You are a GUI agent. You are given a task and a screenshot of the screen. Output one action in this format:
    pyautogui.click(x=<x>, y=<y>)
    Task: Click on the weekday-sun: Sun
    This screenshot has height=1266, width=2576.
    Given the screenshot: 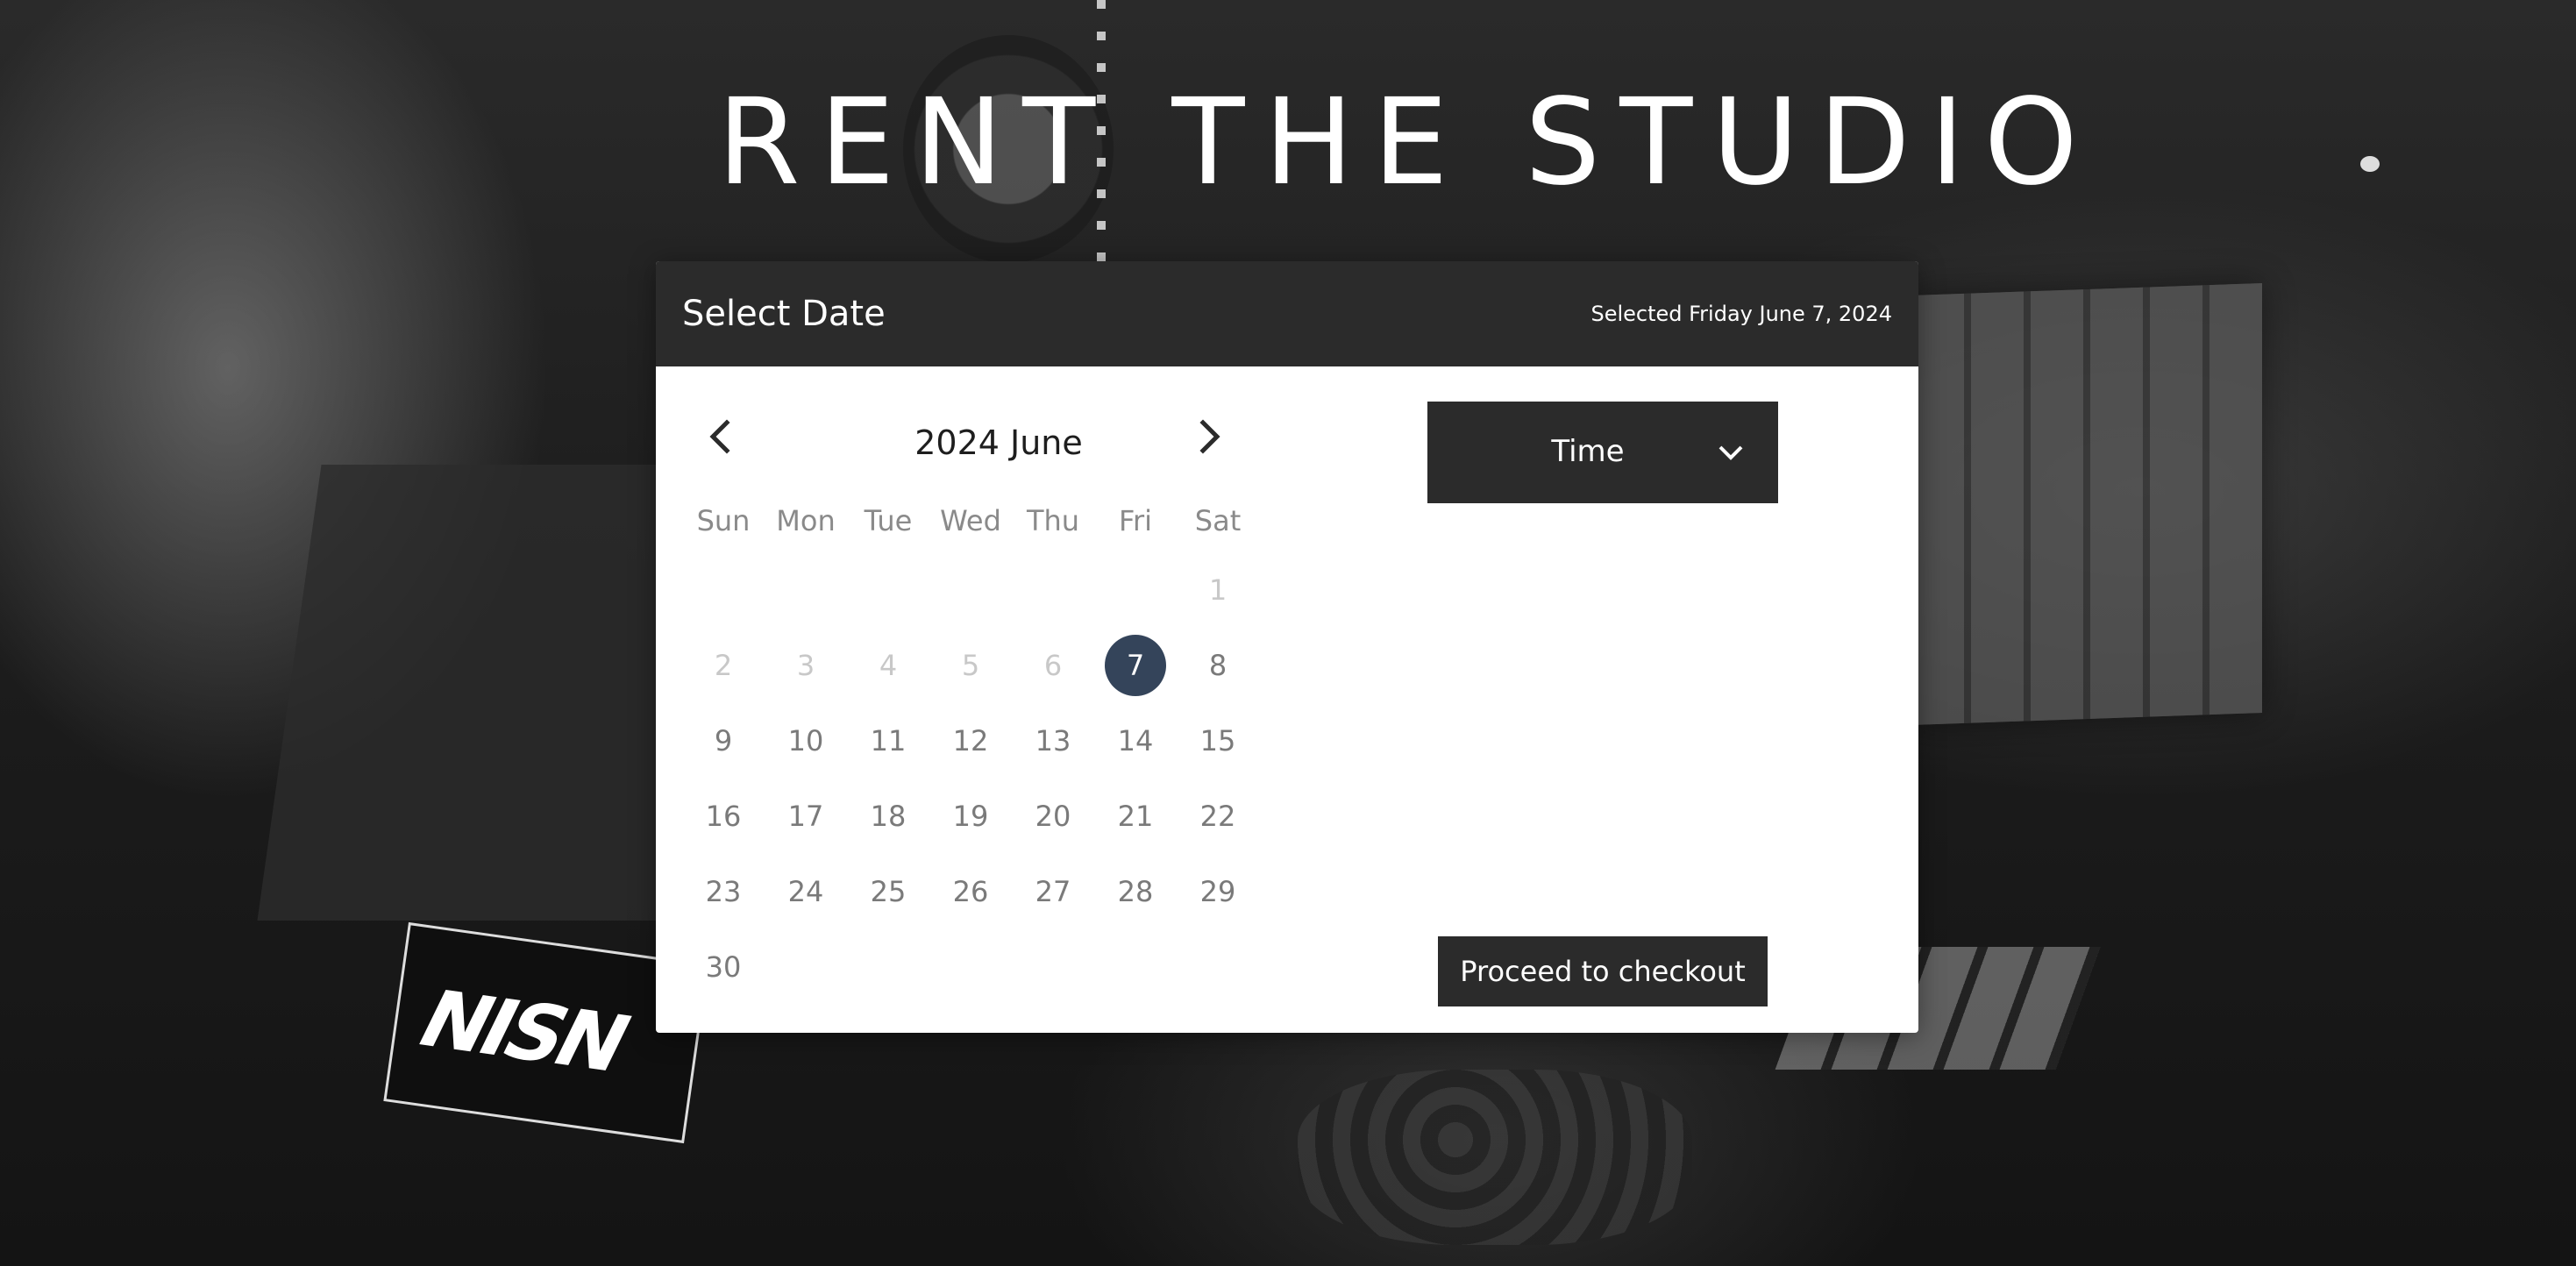 What is the action you would take?
    pyautogui.click(x=723, y=520)
    